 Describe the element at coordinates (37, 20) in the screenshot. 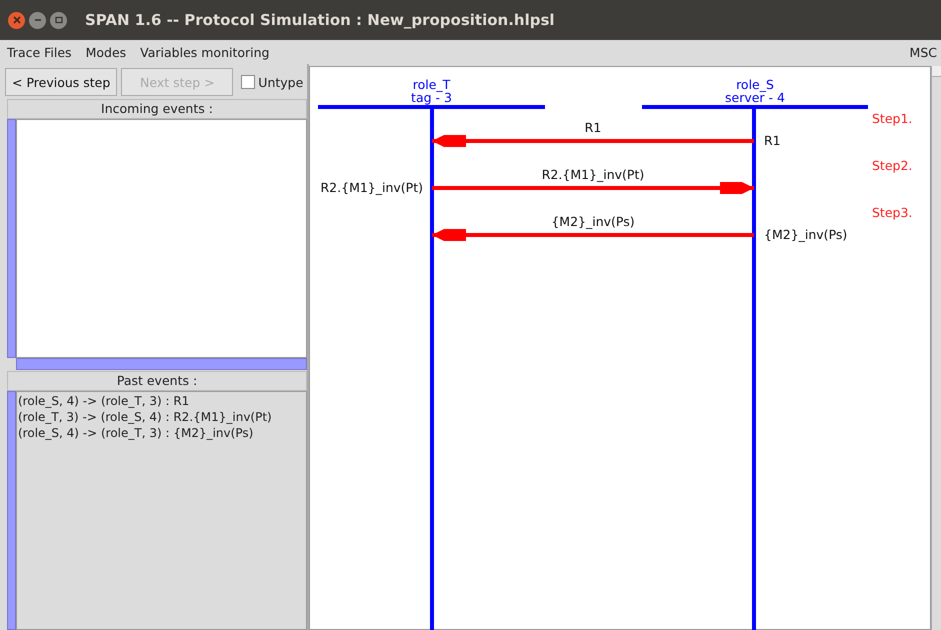

I see `minimize-icon` at that location.